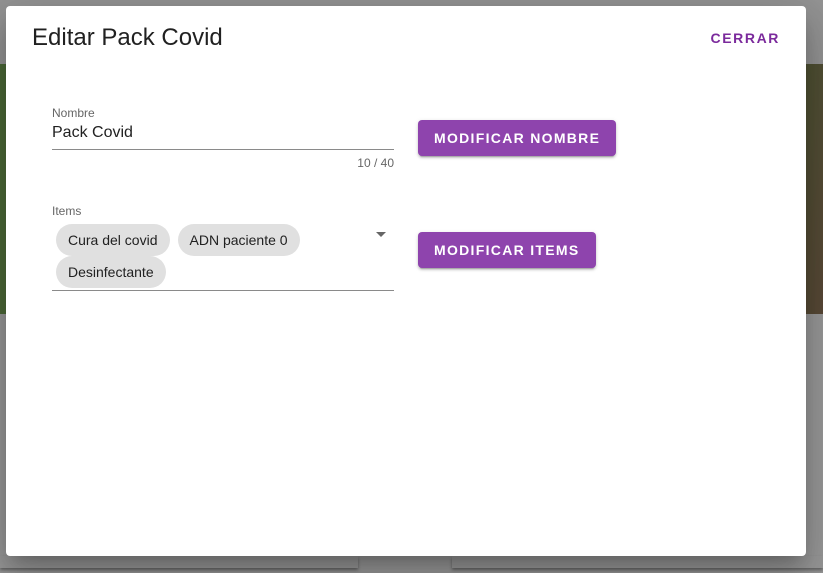 Image resolution: width=823 pixels, height=573 pixels. What do you see at coordinates (67, 211) in the screenshot?
I see `items-field-label: Items` at bounding box center [67, 211].